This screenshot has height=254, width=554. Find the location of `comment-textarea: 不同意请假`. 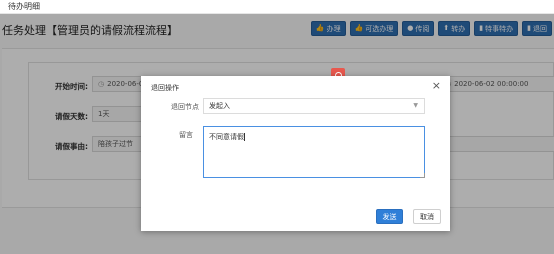

comment-textarea: 不同意请假 is located at coordinates (314, 152).